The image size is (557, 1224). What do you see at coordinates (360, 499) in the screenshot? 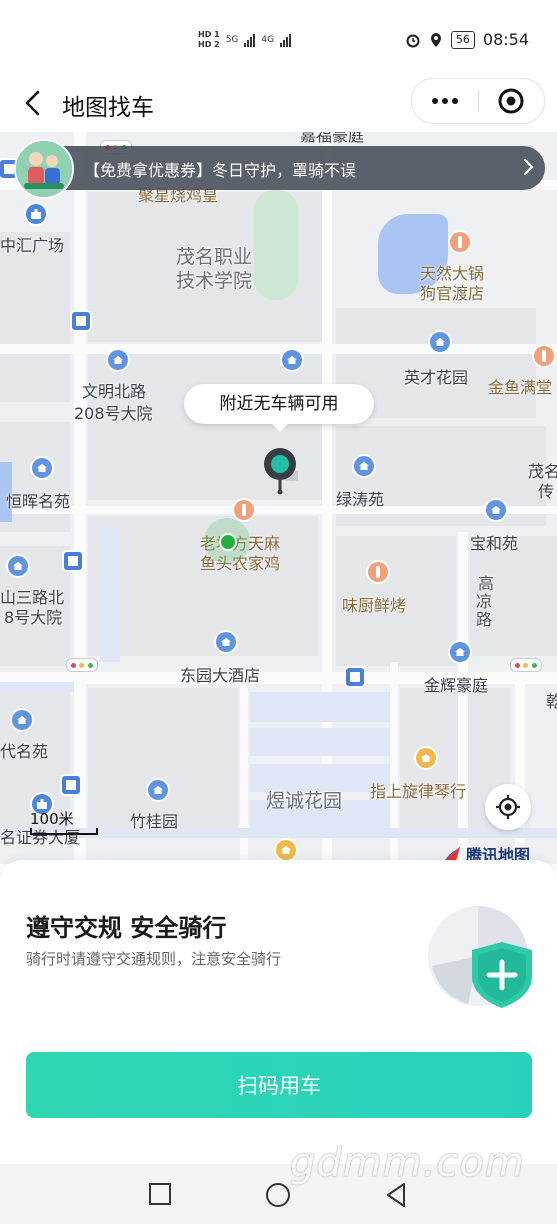
I see `map-label: 绿涛苑` at bounding box center [360, 499].